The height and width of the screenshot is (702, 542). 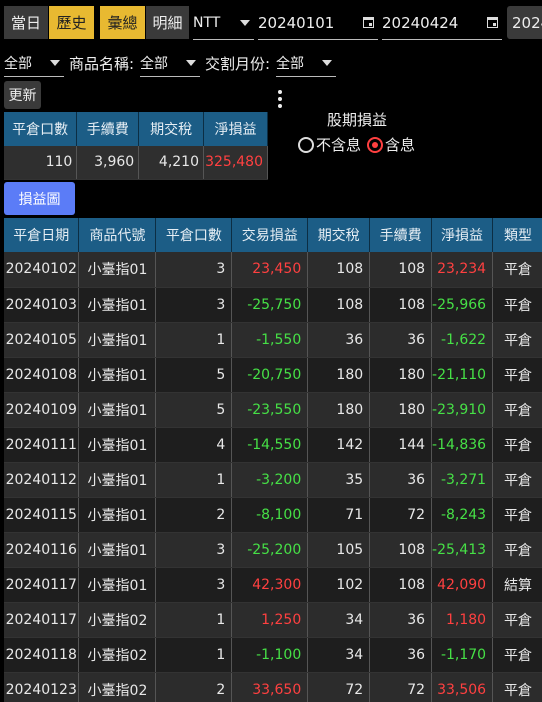 I want to click on table-row: 20240111 小臺指01 4 -14,550 142 144 -14,836 平倉, so click(x=273, y=445).